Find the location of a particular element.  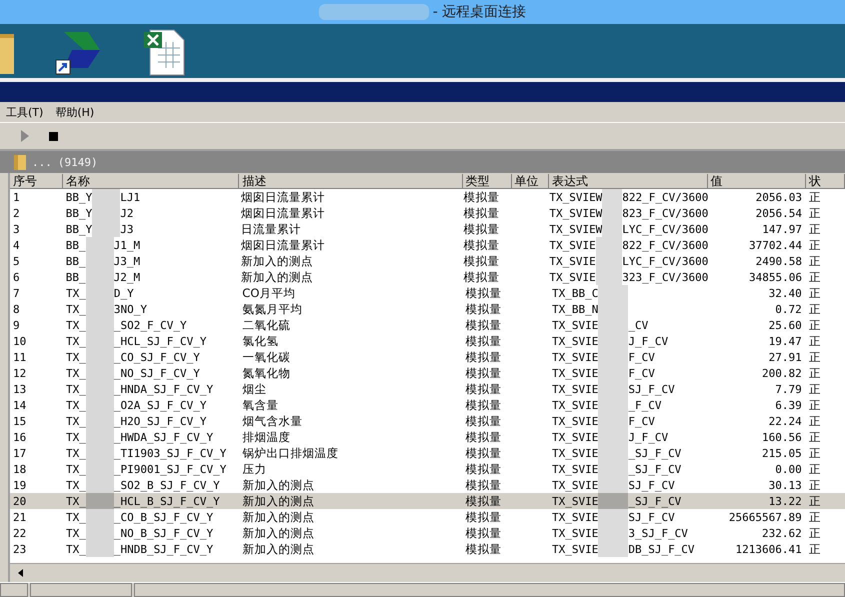

table-row: 18 TX_ _PI9001_SJ_F_CV_Y 压力 模拟量 TX_SVIE _SJ_F_CV 0.00 正 is located at coordinates (427, 469).